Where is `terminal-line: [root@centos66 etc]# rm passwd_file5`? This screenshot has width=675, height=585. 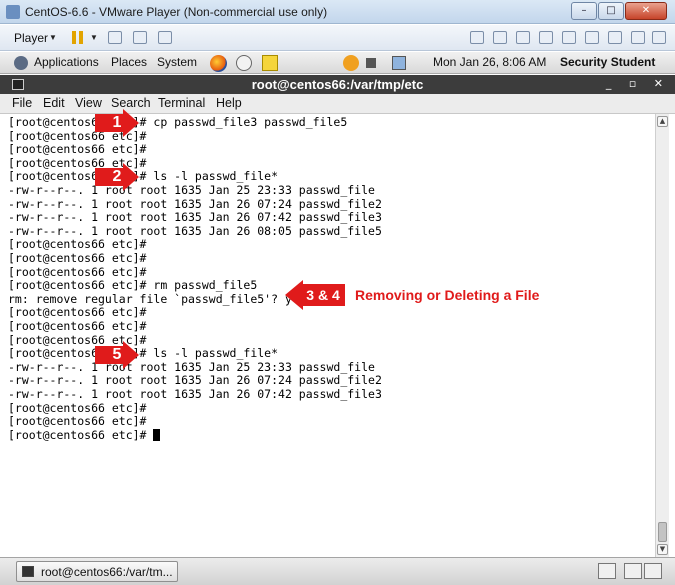
terminal-line: [root@centos66 etc]# rm passwd_file5 is located at coordinates (133, 285).